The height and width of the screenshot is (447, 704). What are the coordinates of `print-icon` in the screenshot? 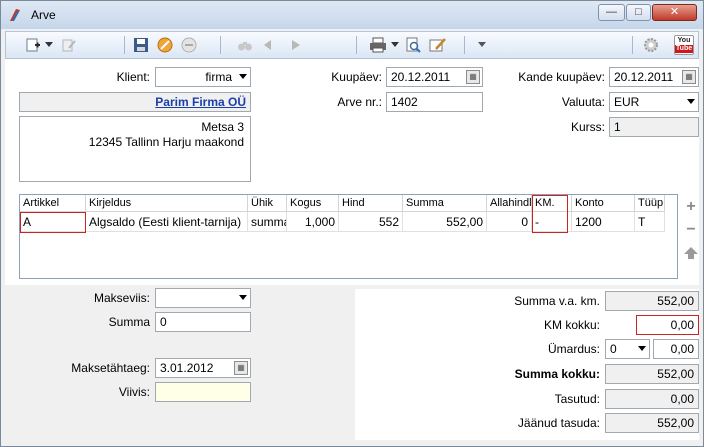 It's located at (378, 45).